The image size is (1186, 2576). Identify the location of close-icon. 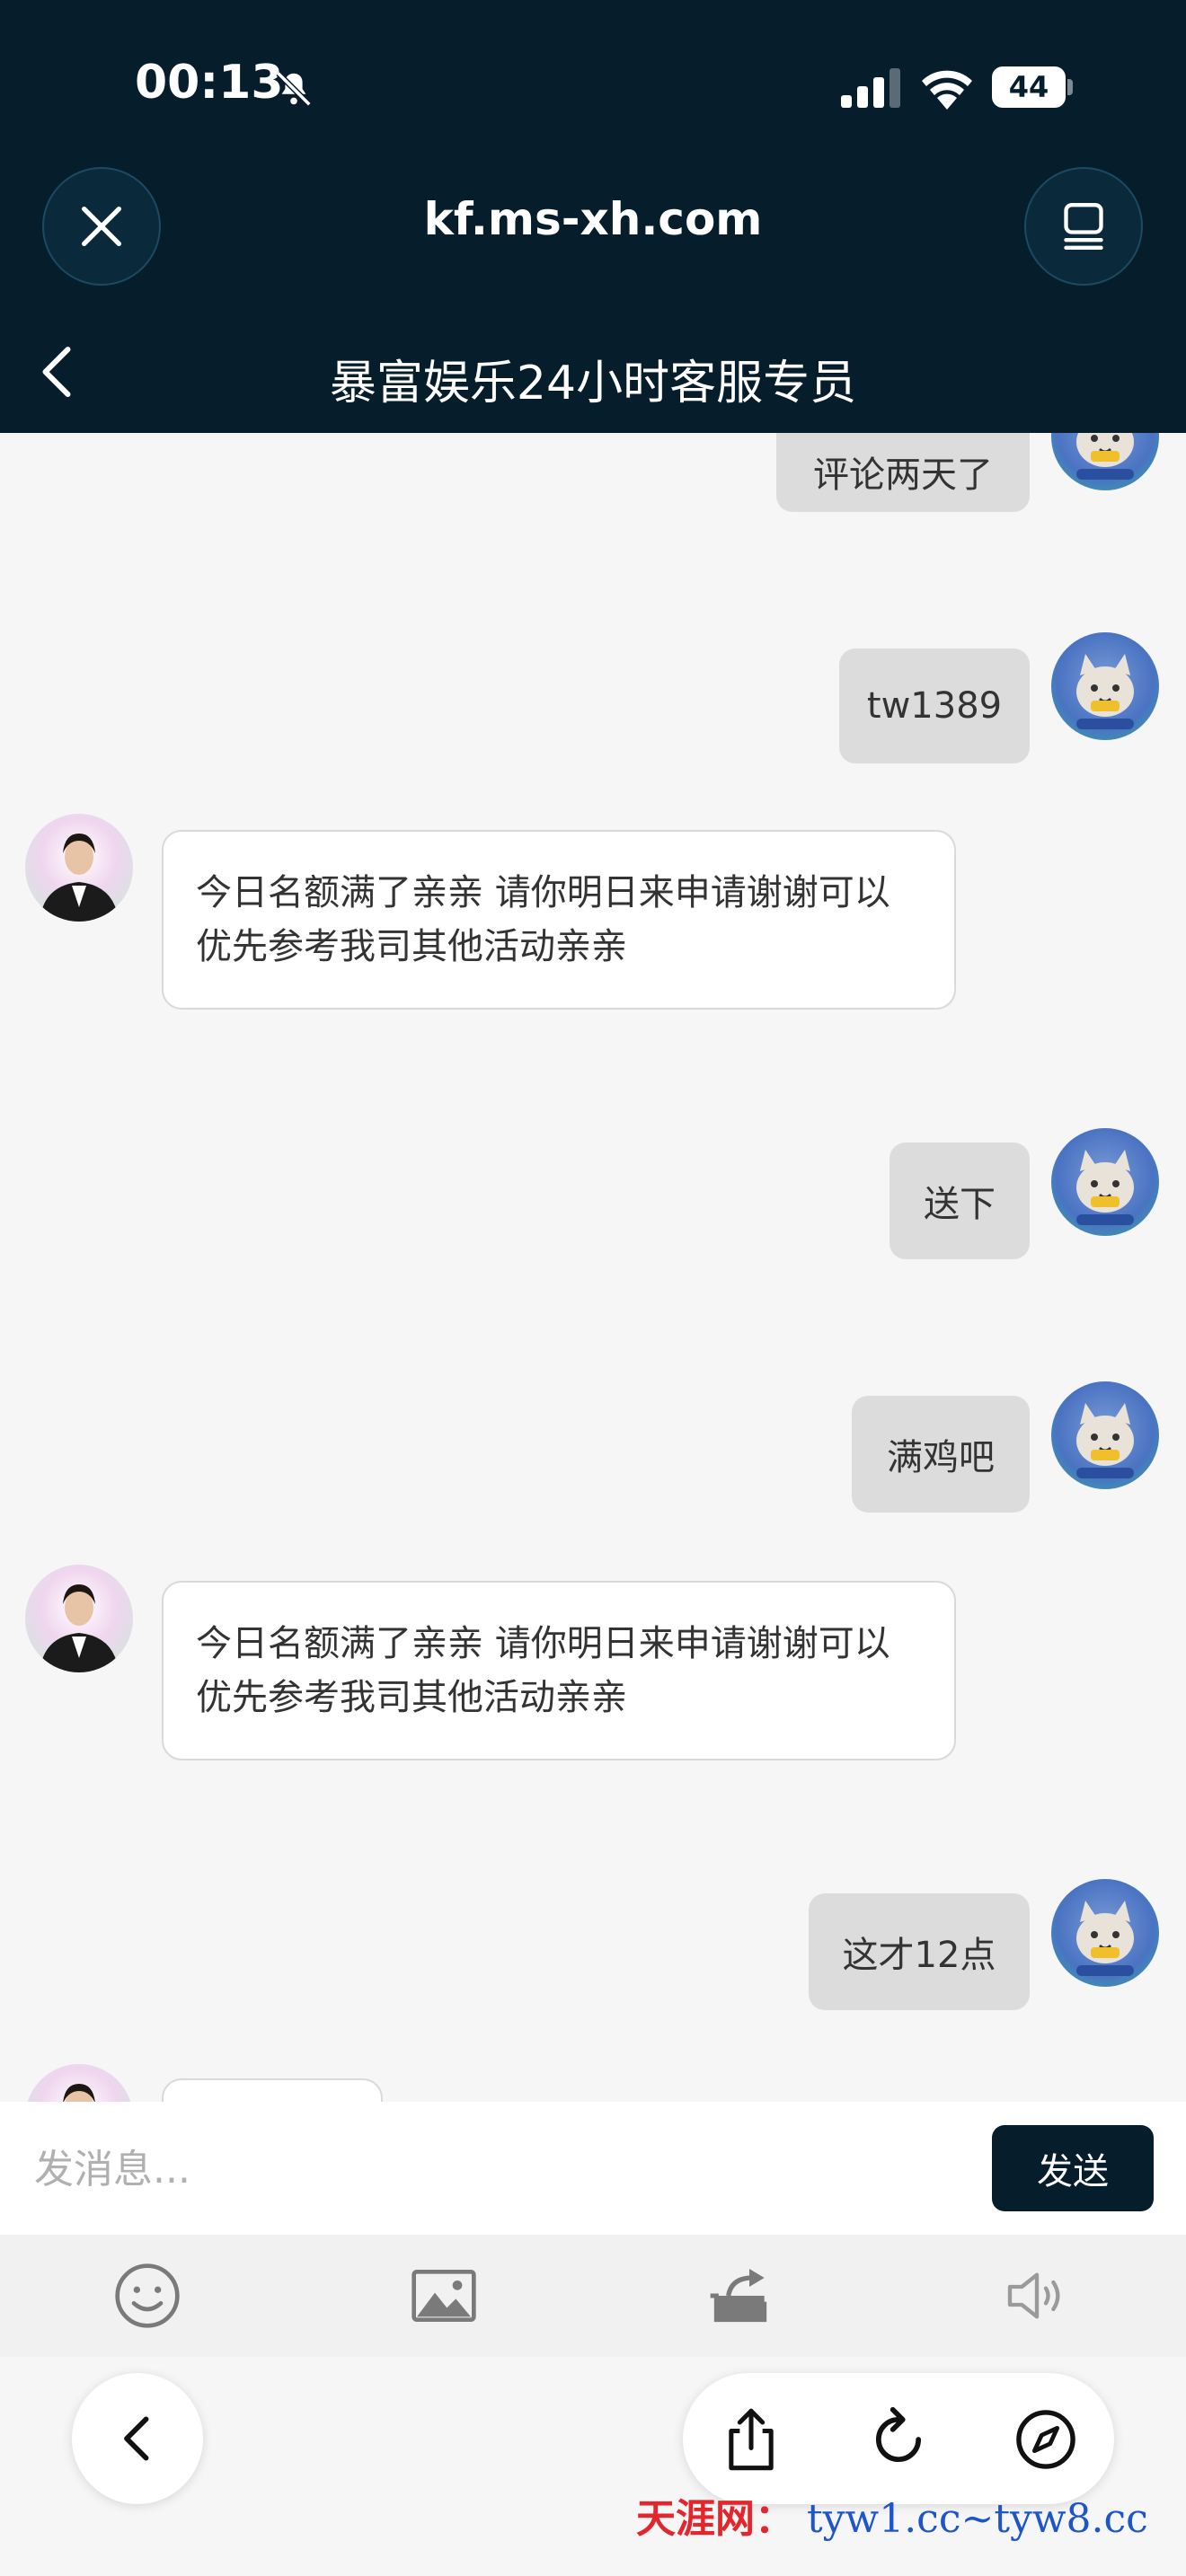
(101, 226).